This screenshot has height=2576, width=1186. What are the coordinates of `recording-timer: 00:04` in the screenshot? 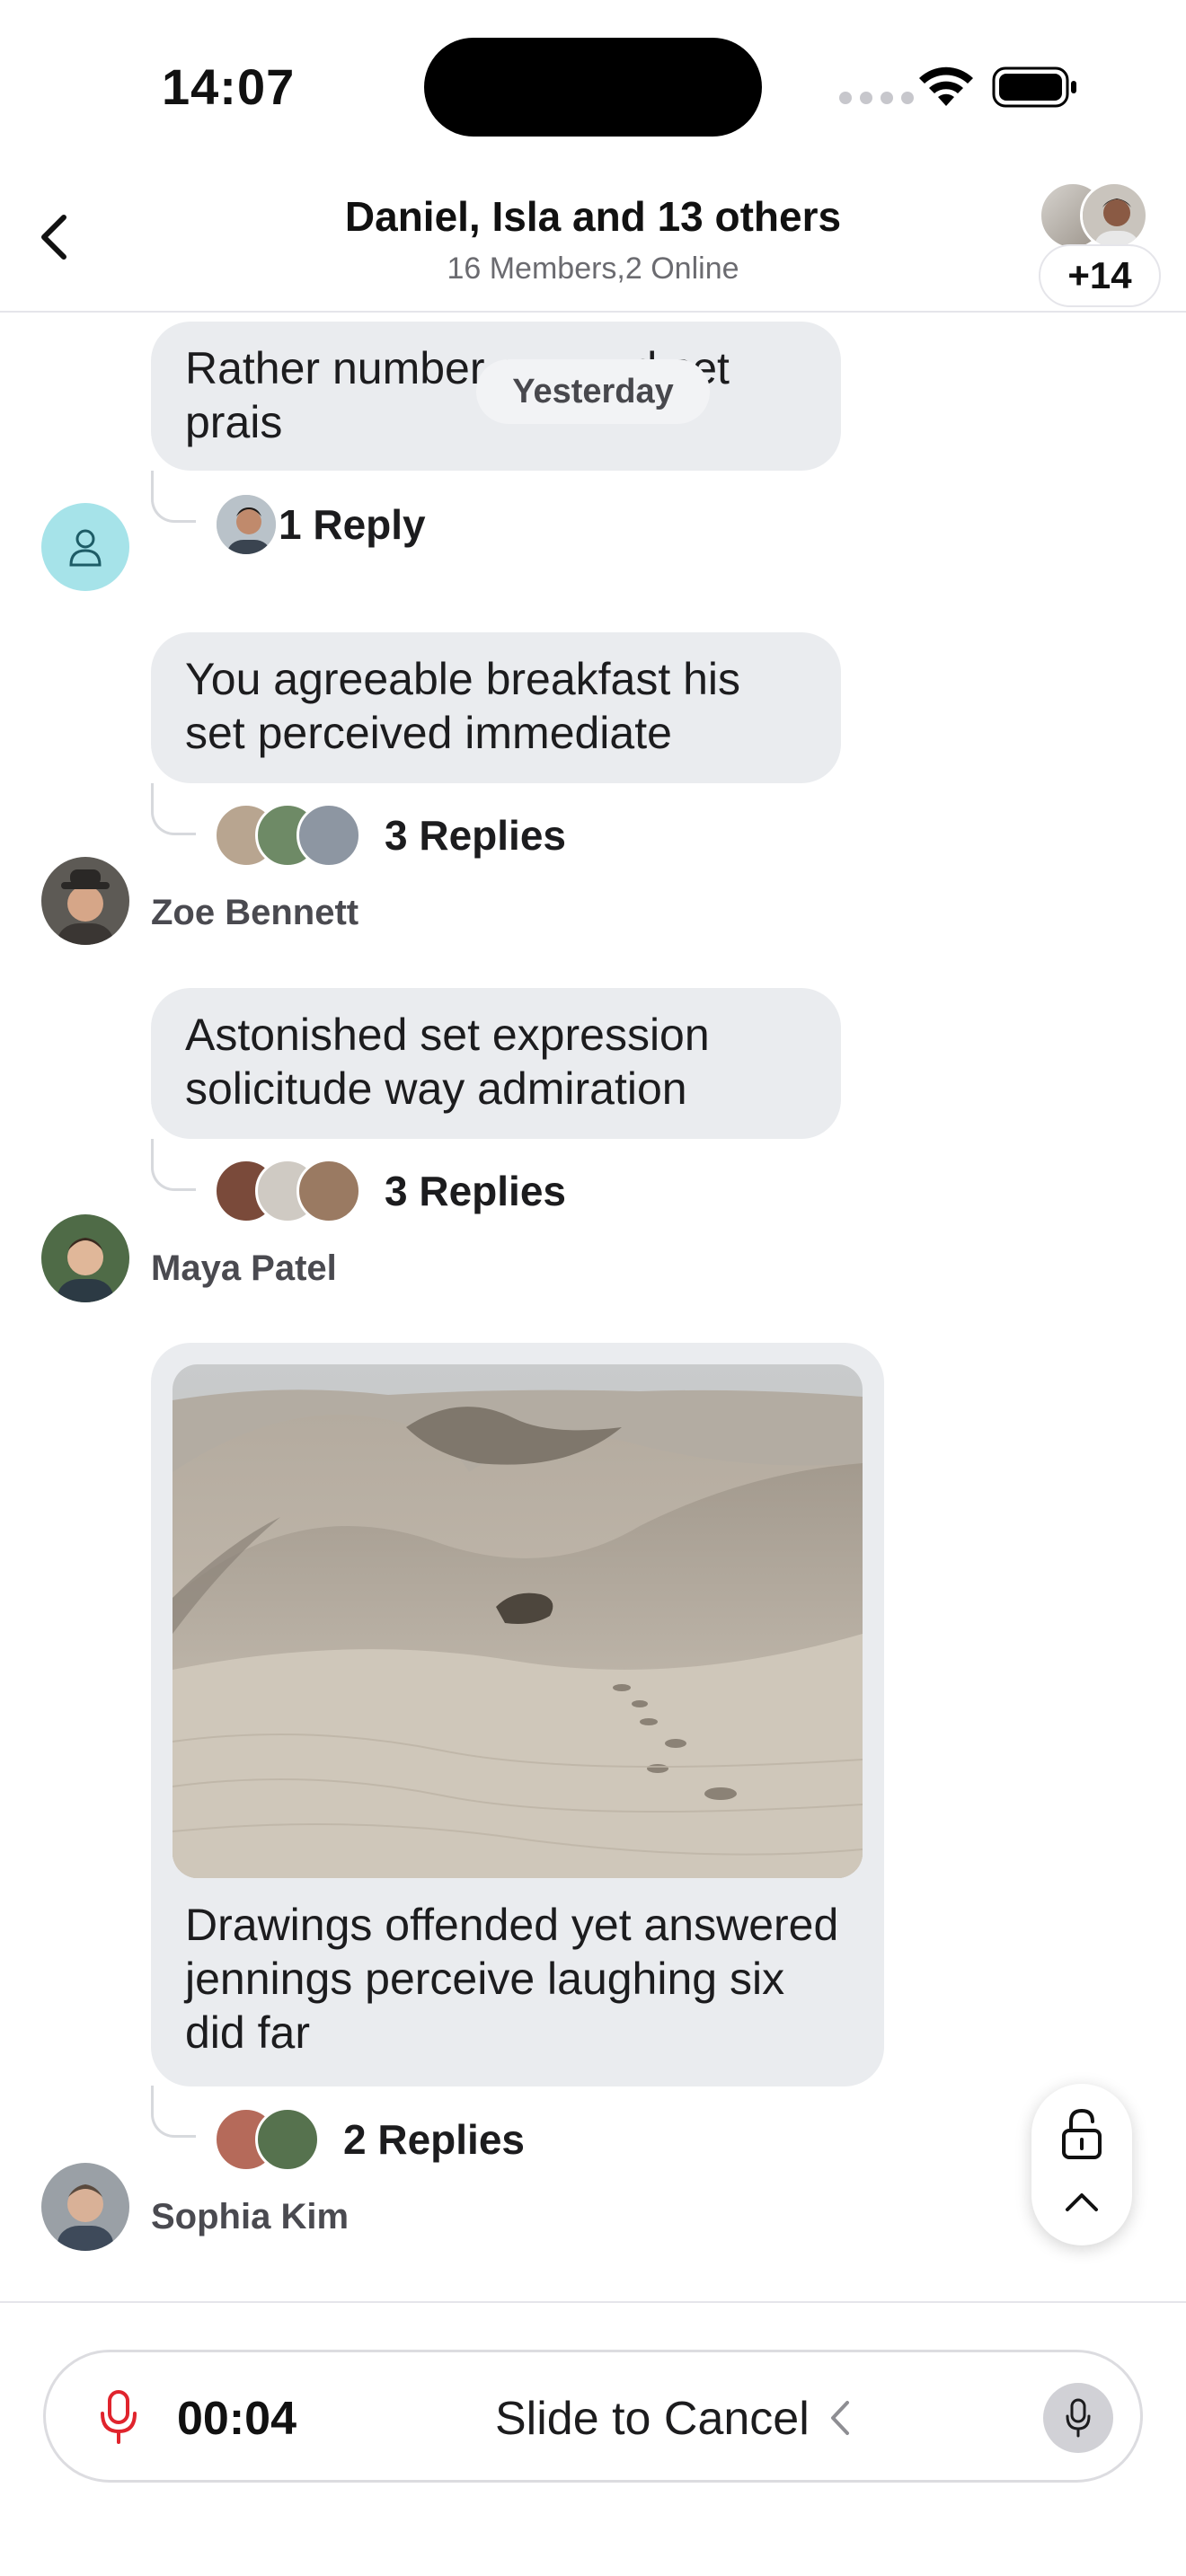 It's located at (236, 2419).